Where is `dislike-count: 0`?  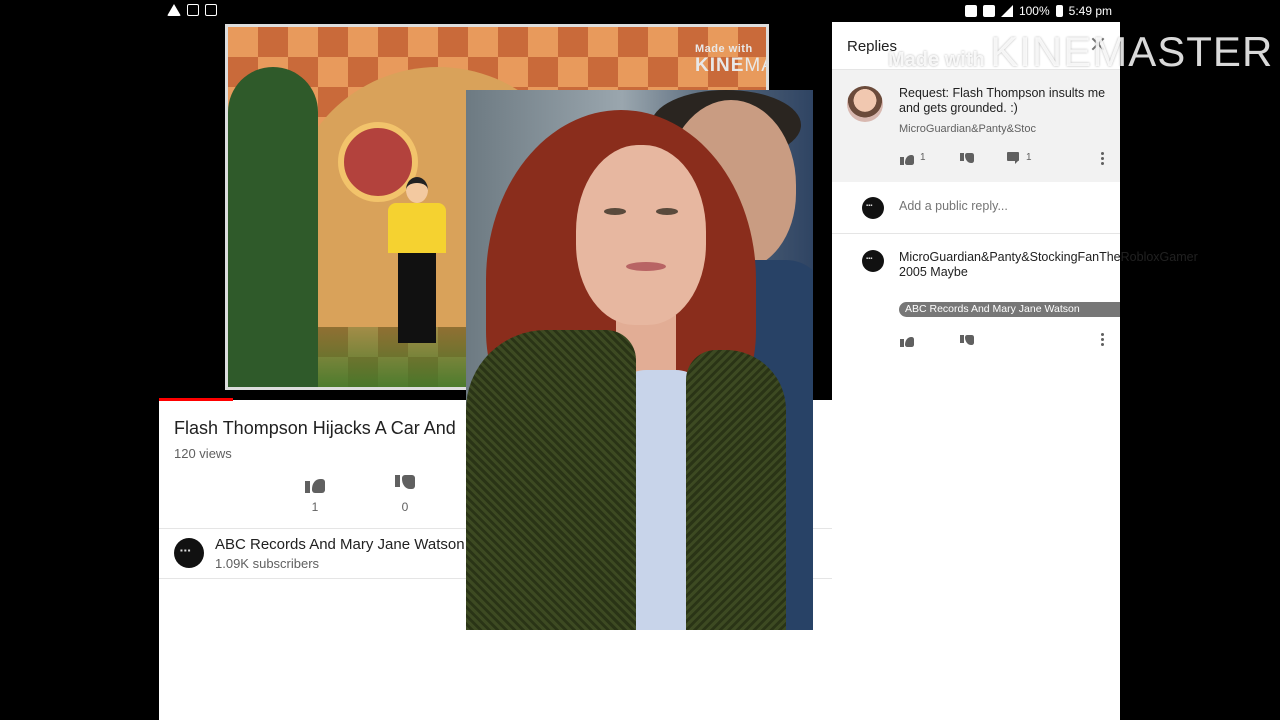 dislike-count: 0 is located at coordinates (405, 507).